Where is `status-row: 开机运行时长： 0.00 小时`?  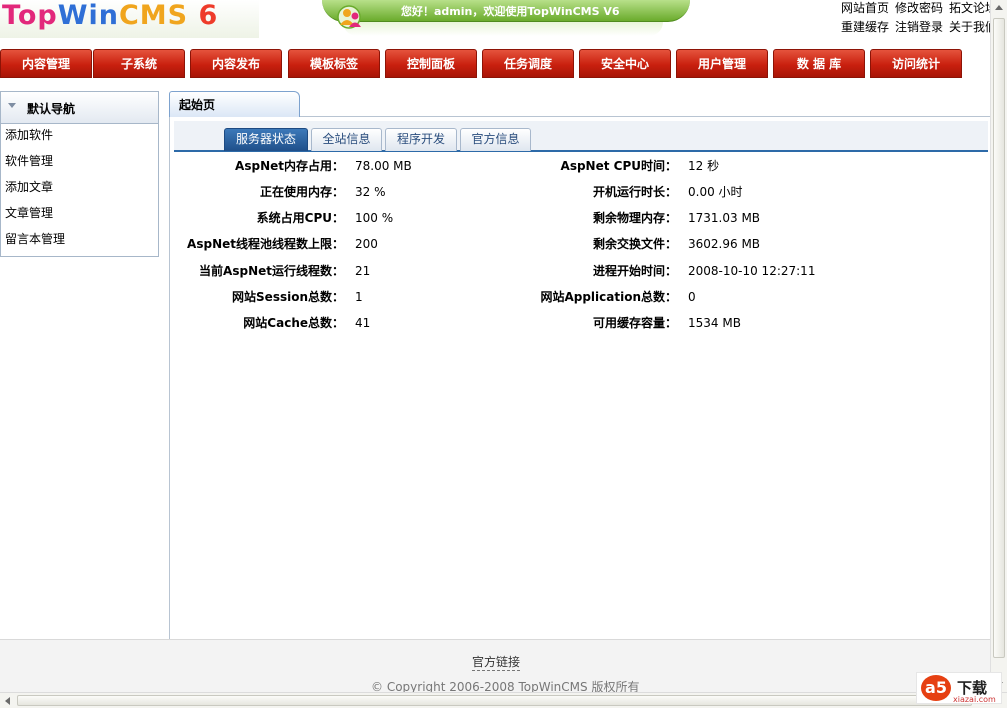
status-row: 开机运行时长： 0.00 小时 is located at coordinates (745, 192).